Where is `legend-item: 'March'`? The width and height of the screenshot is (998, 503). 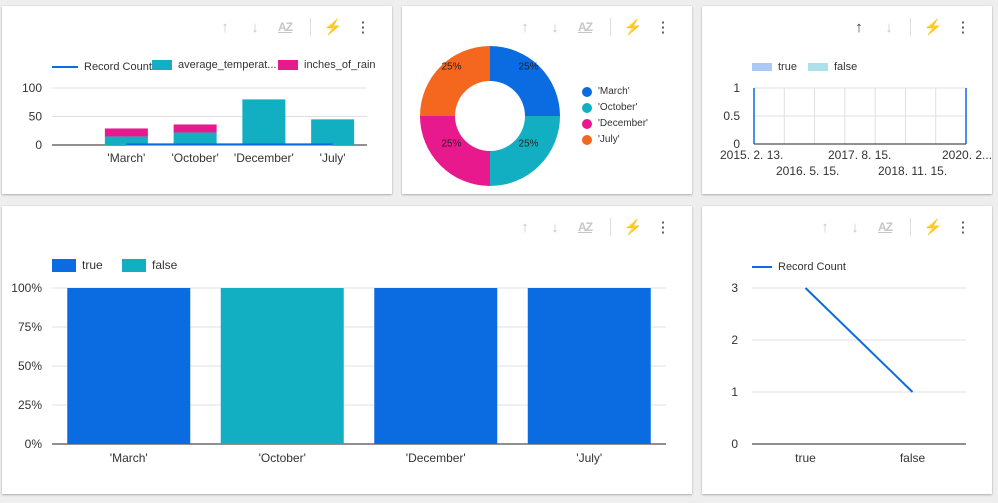
legend-item: 'March' is located at coordinates (606, 91).